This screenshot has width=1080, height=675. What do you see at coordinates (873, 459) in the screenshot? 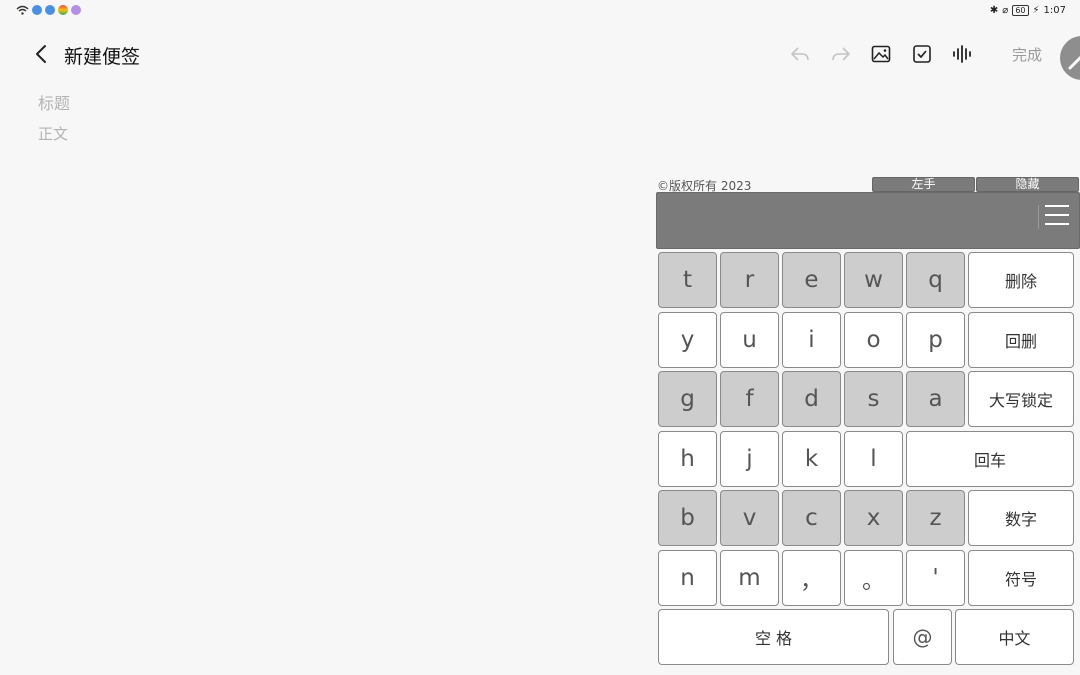
I see `key-l: l` at bounding box center [873, 459].